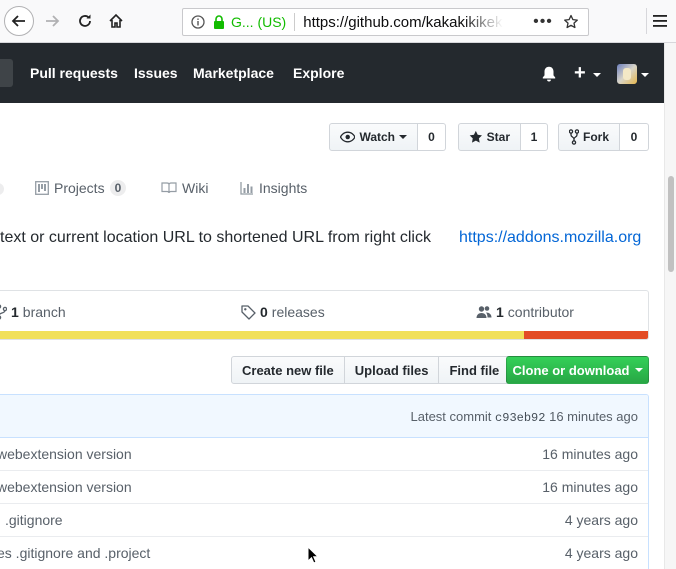  I want to click on releases-link: 0 releases, so click(283, 312).